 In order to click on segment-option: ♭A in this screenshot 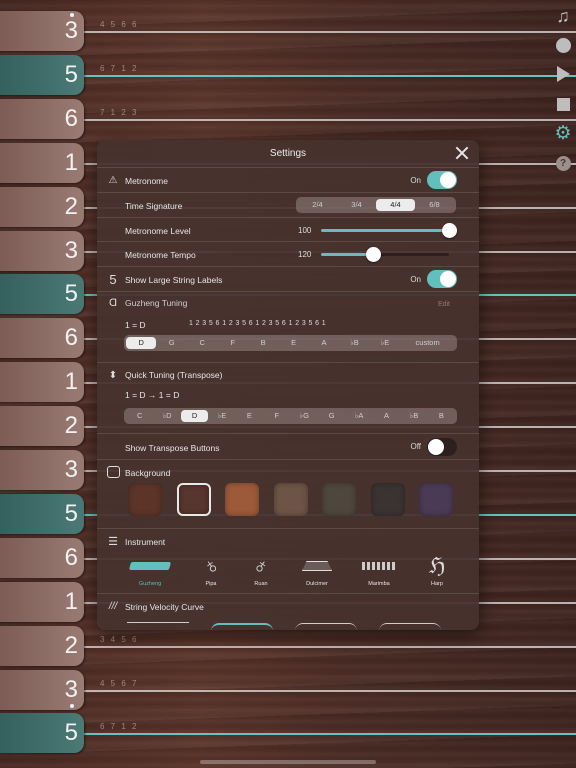, I will do `click(358, 416)`.